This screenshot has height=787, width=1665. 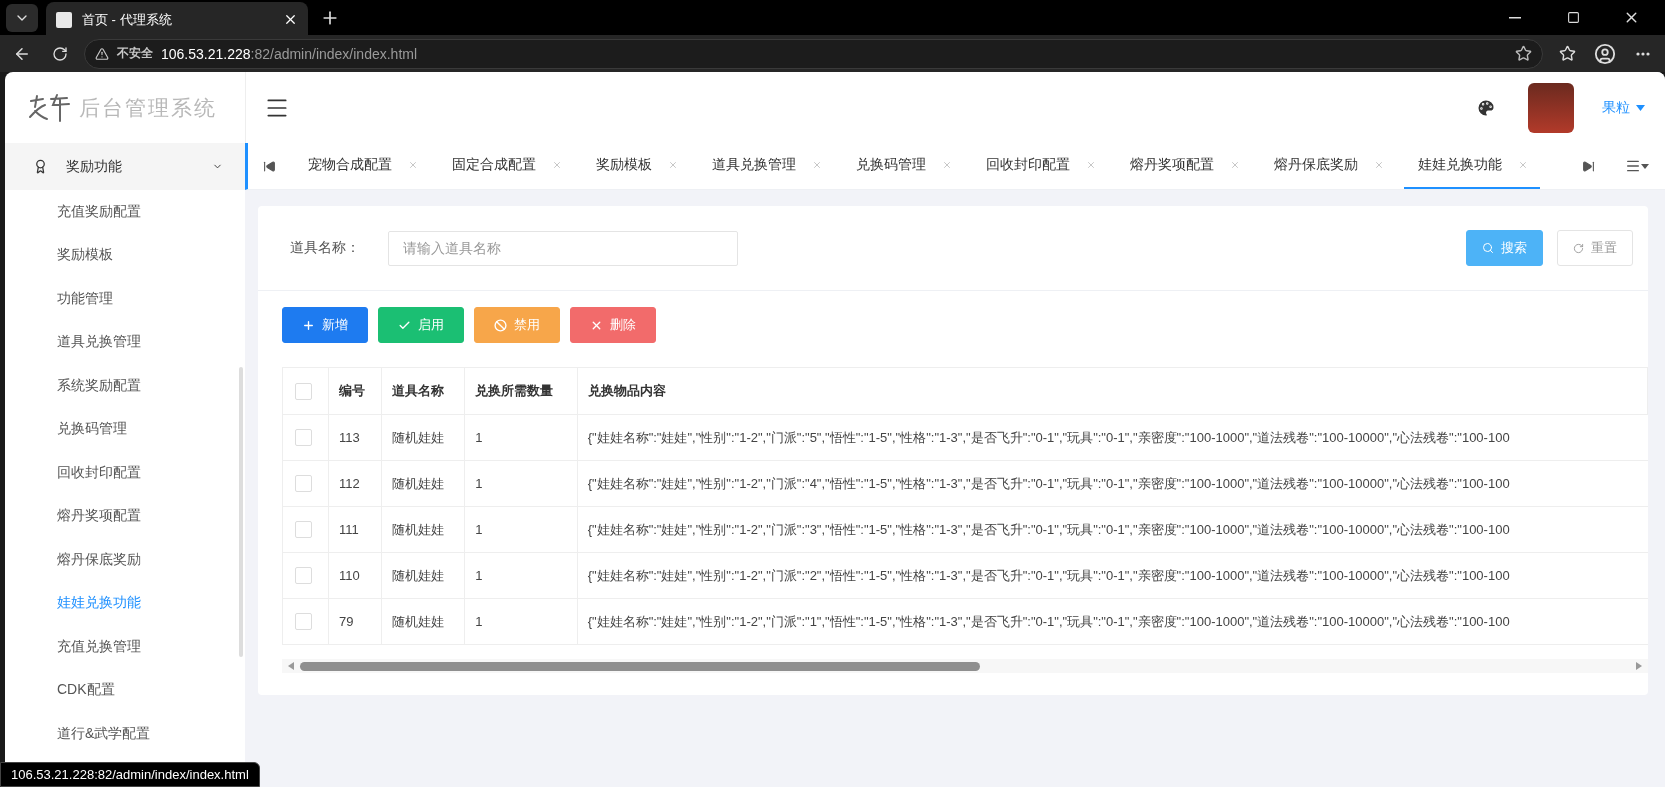 I want to click on star-list-icon, so click(x=1567, y=53).